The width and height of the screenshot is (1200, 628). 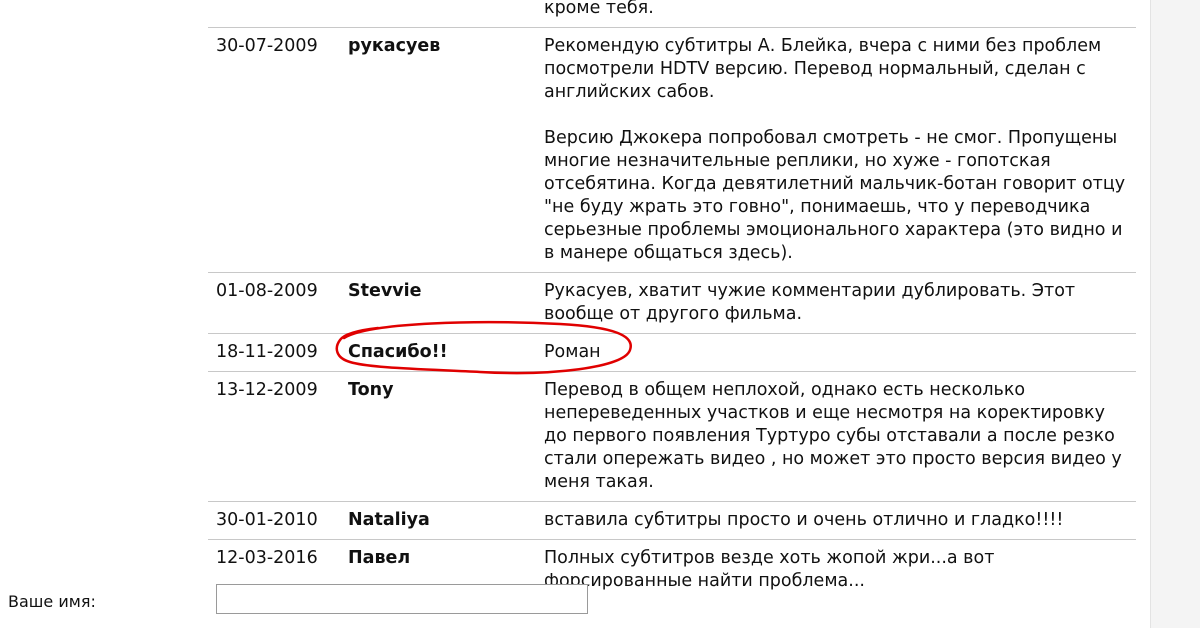 What do you see at coordinates (402, 599) in the screenshot?
I see `name-input` at bounding box center [402, 599].